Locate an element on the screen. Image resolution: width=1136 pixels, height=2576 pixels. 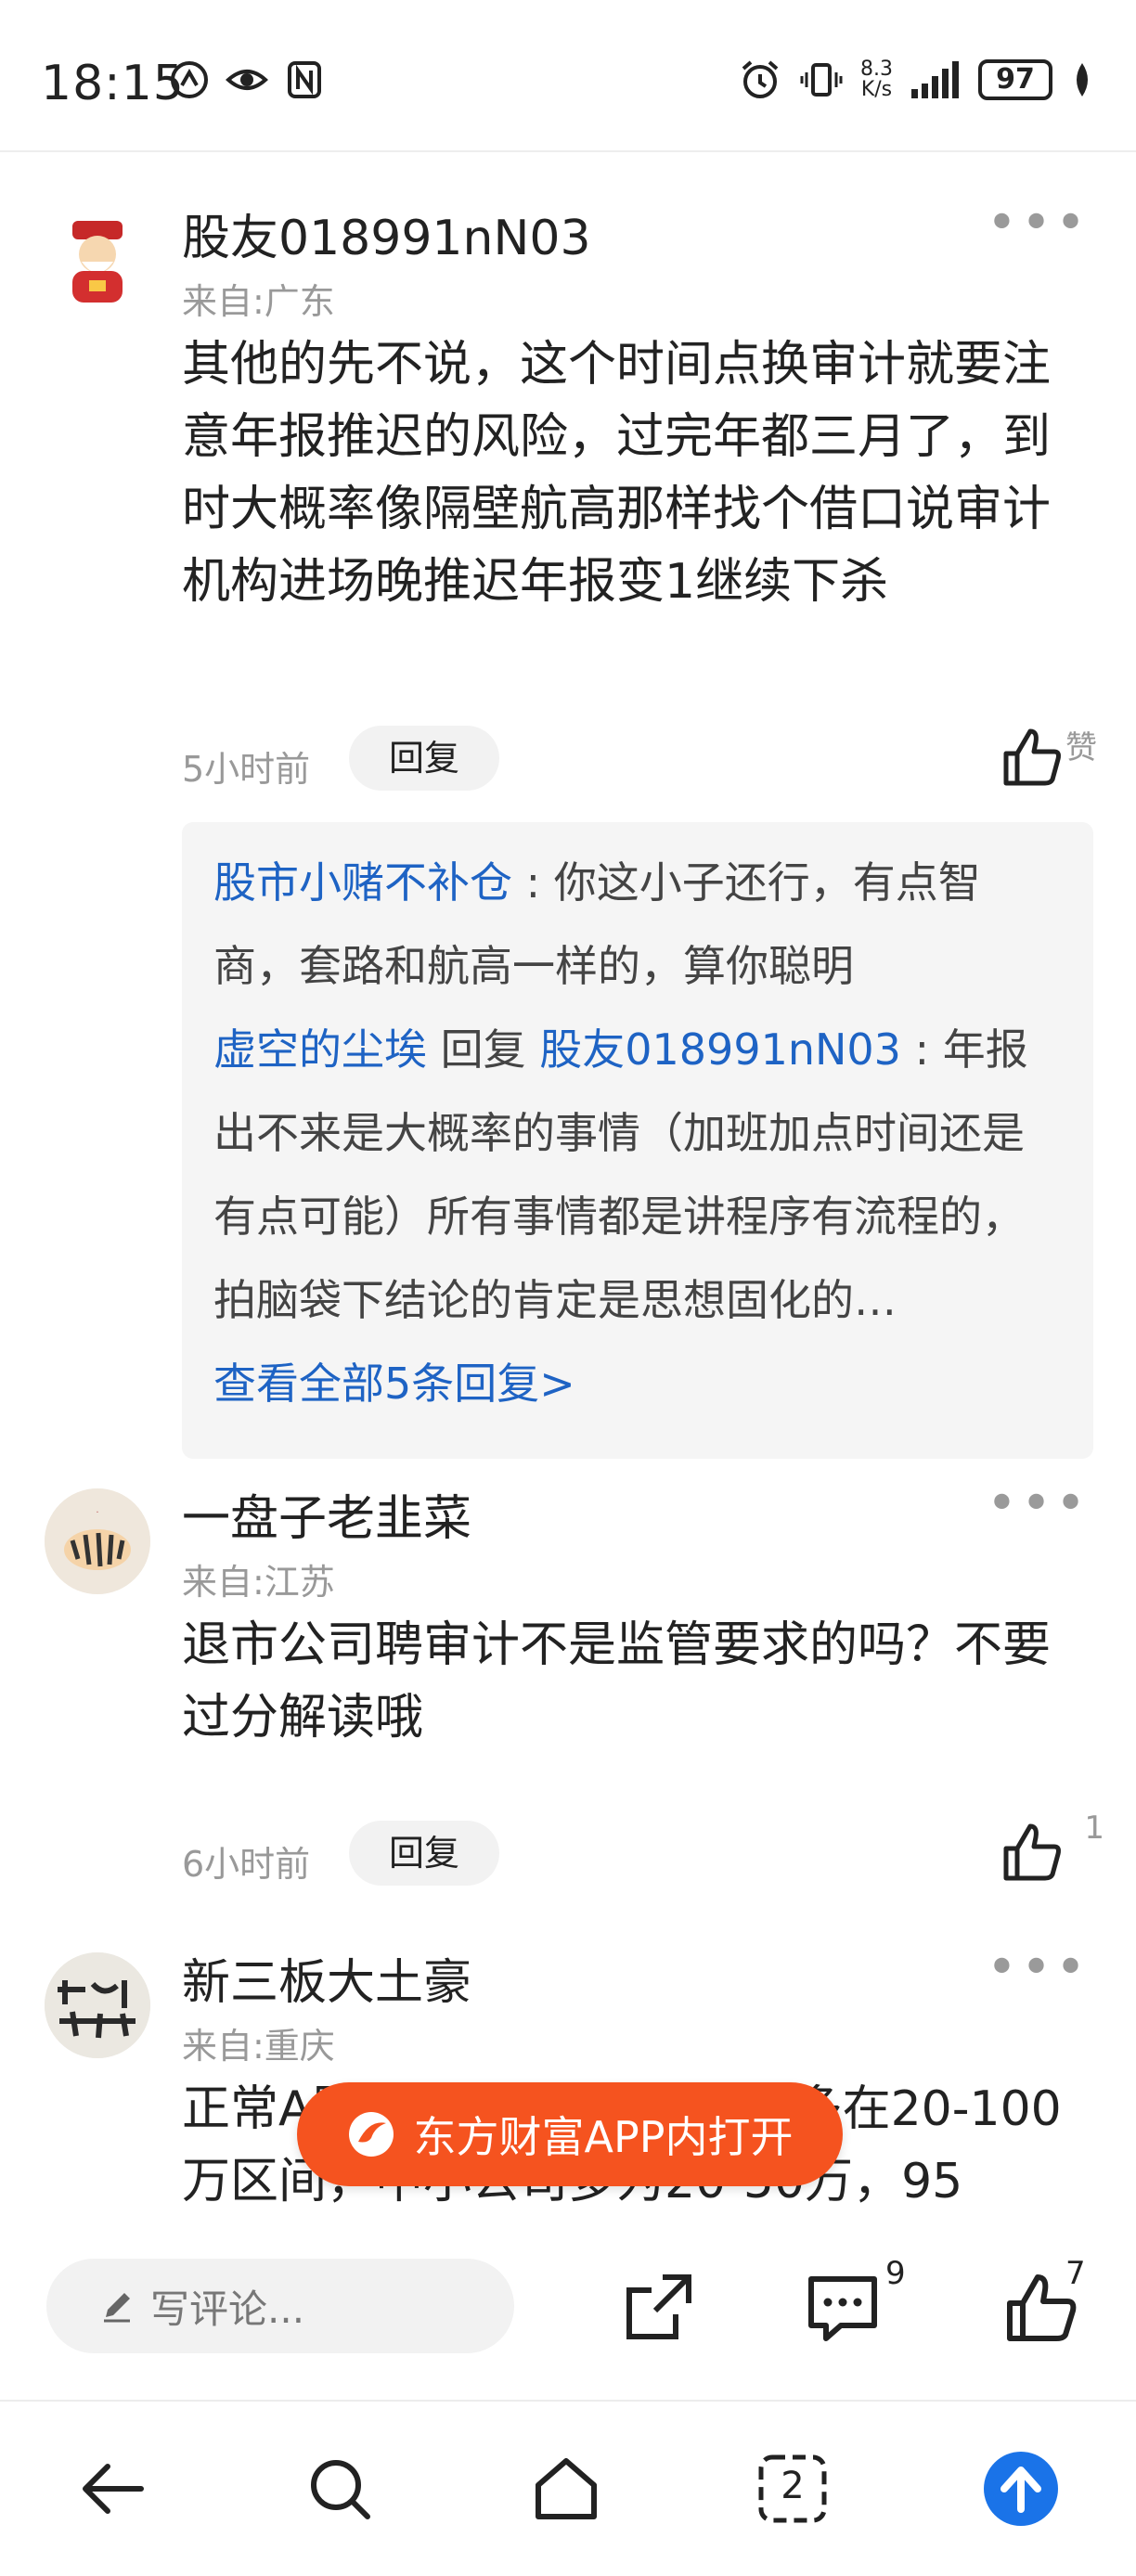
share-icon is located at coordinates (659, 2307).